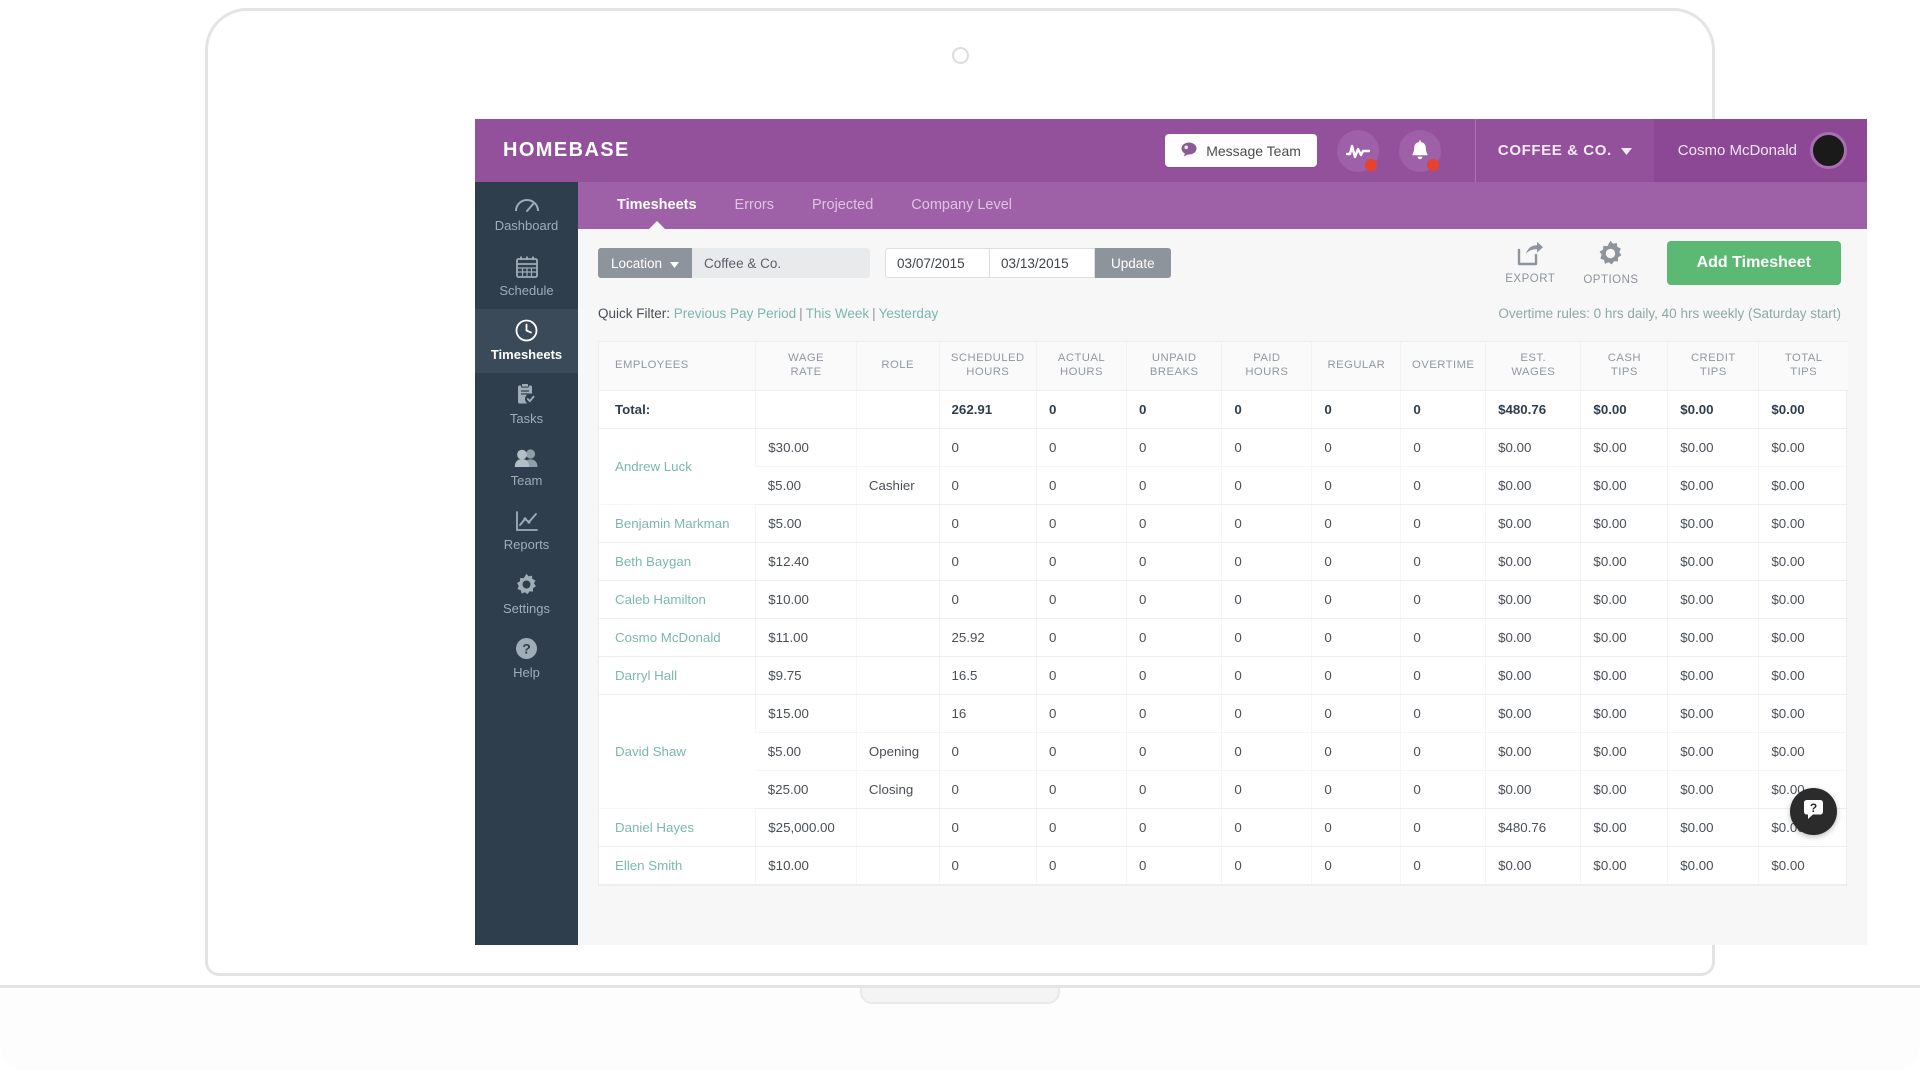 This screenshot has height=1080, width=1920. What do you see at coordinates (1133, 263) in the screenshot?
I see `update-button: Update` at bounding box center [1133, 263].